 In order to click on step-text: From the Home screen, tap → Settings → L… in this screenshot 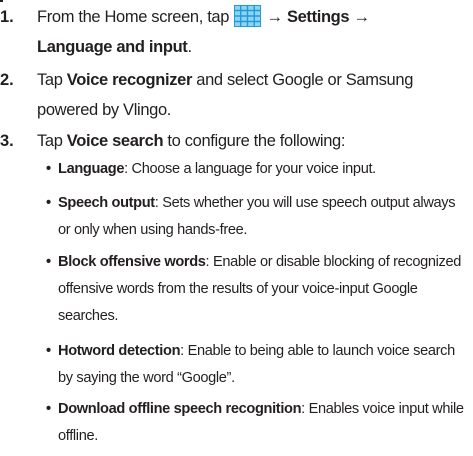, I will do `click(252, 32)`.